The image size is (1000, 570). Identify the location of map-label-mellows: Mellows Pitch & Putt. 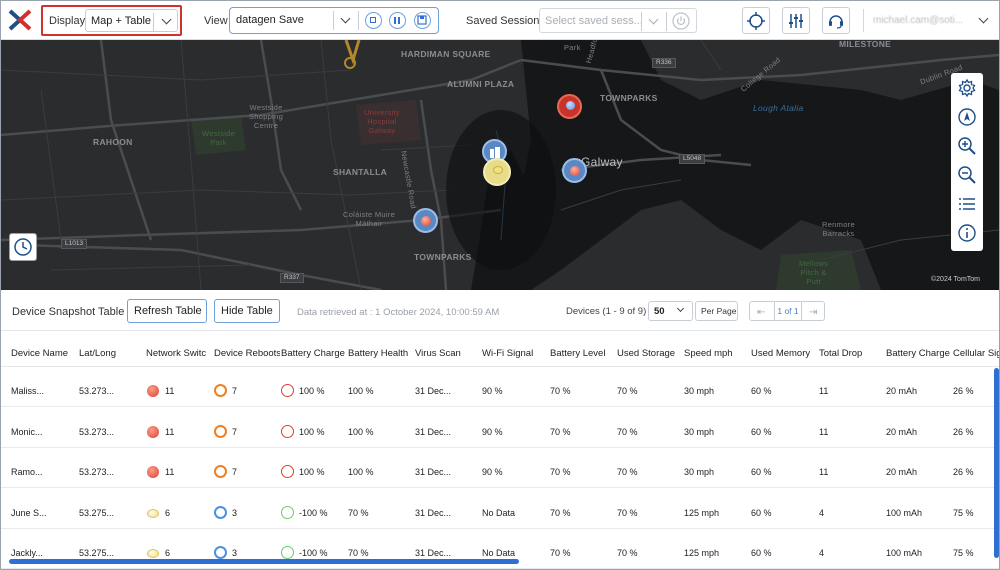
(814, 272).